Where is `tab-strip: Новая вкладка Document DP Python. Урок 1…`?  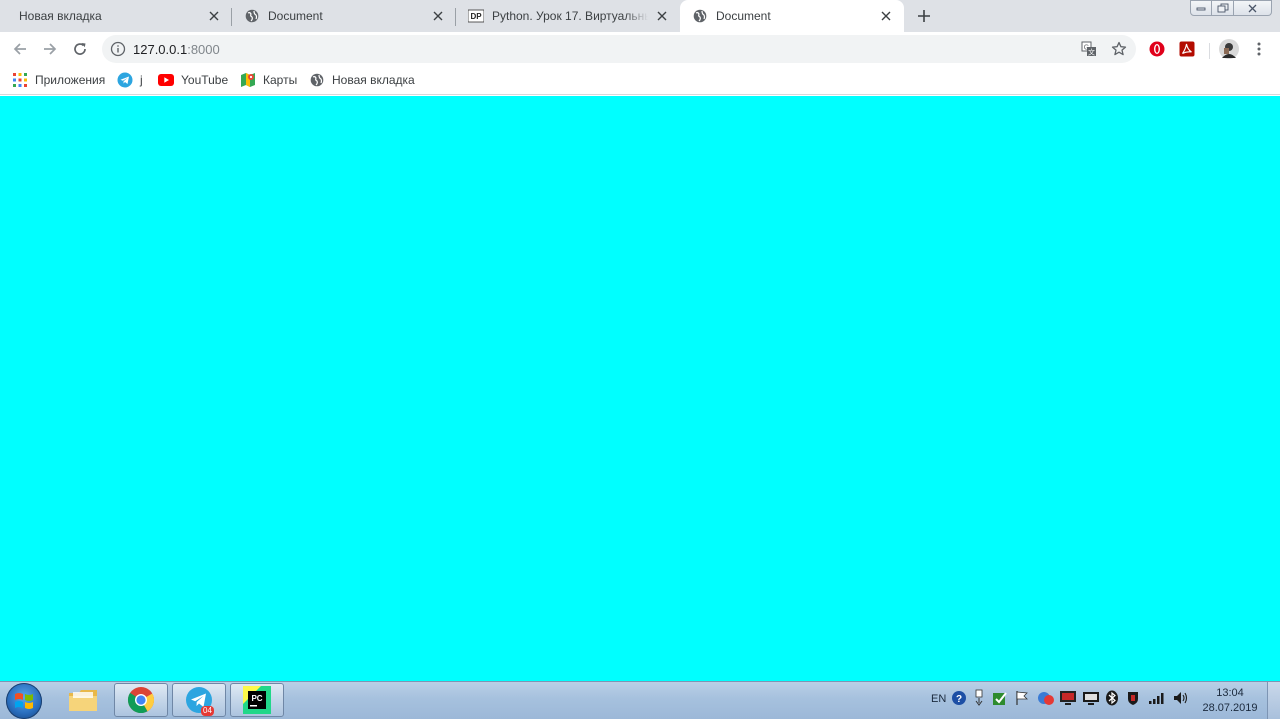 tab-strip: Новая вкладка Document DP Python. Урок 1… is located at coordinates (640, 16).